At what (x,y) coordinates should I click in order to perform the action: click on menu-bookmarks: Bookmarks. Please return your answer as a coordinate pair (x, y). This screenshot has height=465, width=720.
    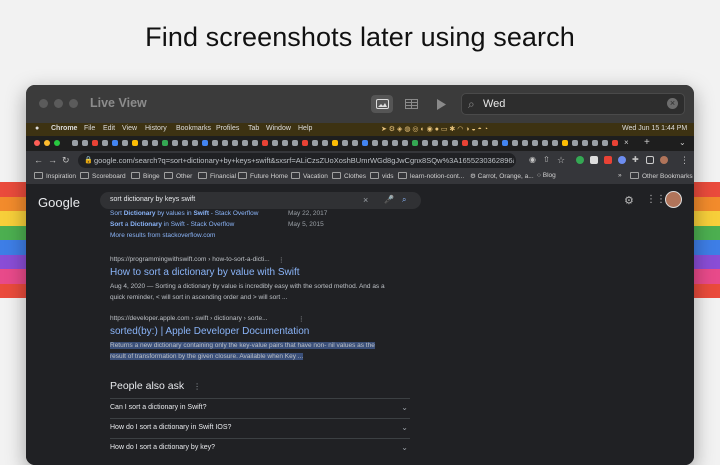
    Looking at the image, I should click on (193, 128).